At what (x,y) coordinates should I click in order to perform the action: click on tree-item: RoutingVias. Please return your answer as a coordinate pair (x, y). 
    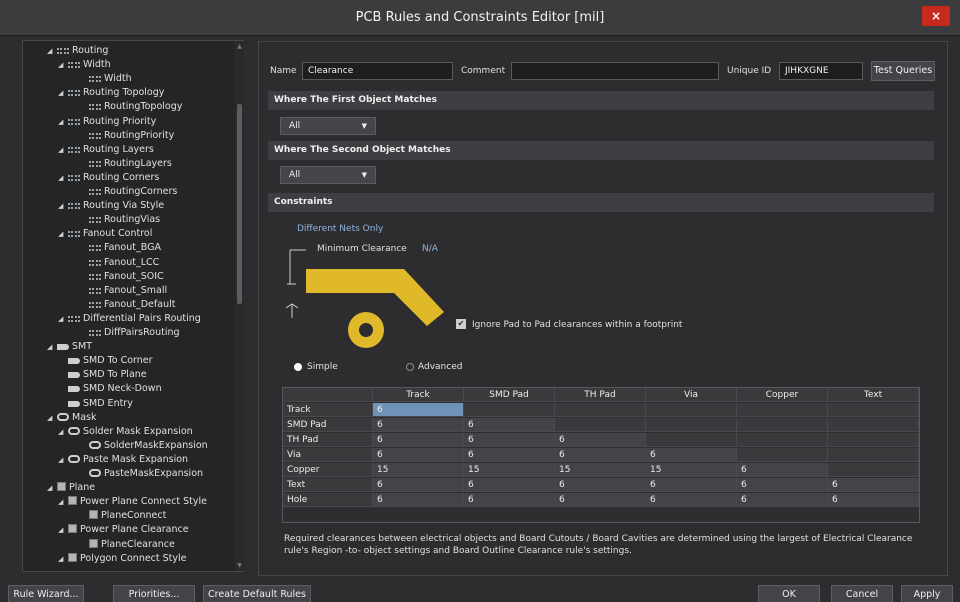
    Looking at the image, I should click on (119, 219).